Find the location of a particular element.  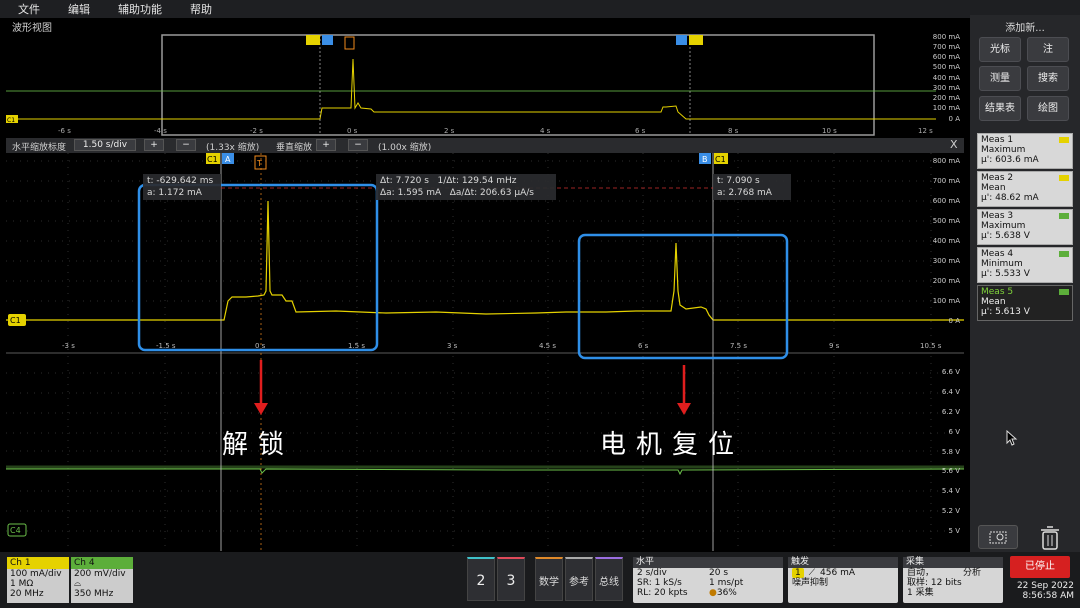

cursor-a-tag-label: A is located at coordinates (228, 159).